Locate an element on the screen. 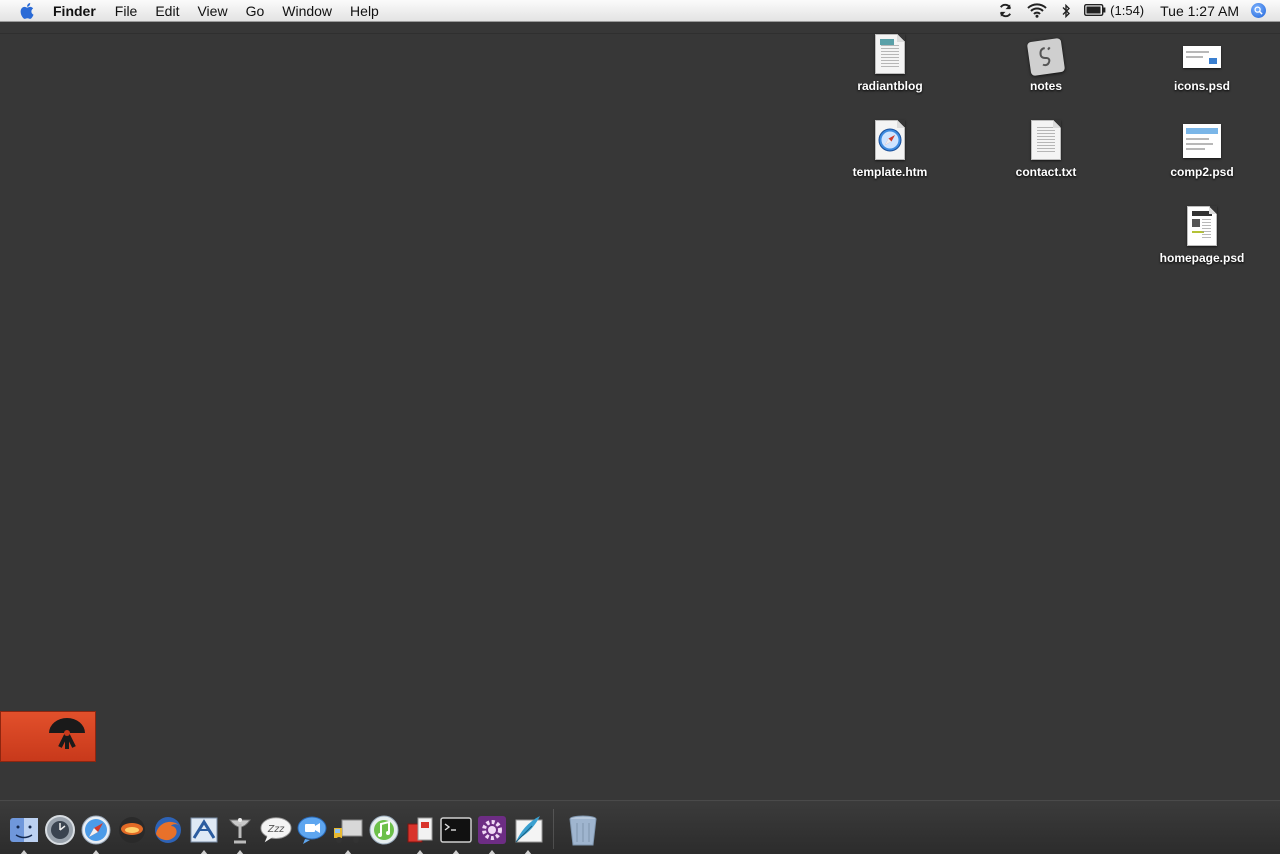 This screenshot has width=1280, height=854. time-machine-icon is located at coordinates (60, 830).